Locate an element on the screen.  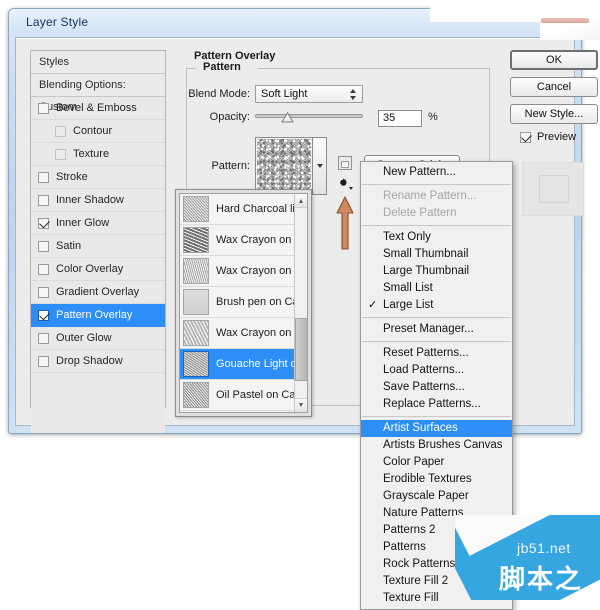
create-new-preset-icon is located at coordinates (345, 163).